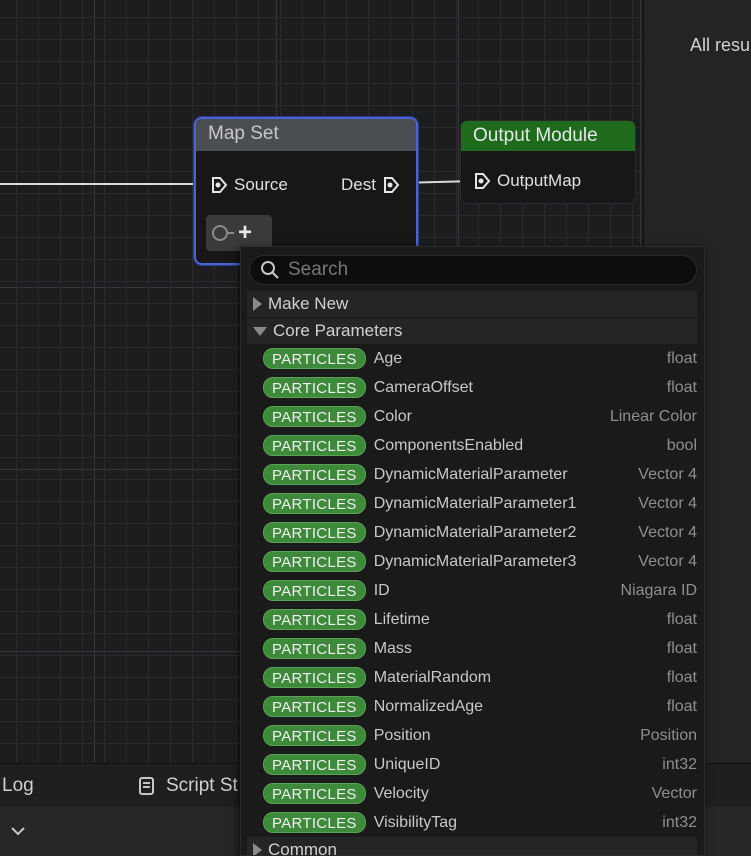  I want to click on tab-log-label: Log, so click(18, 785).